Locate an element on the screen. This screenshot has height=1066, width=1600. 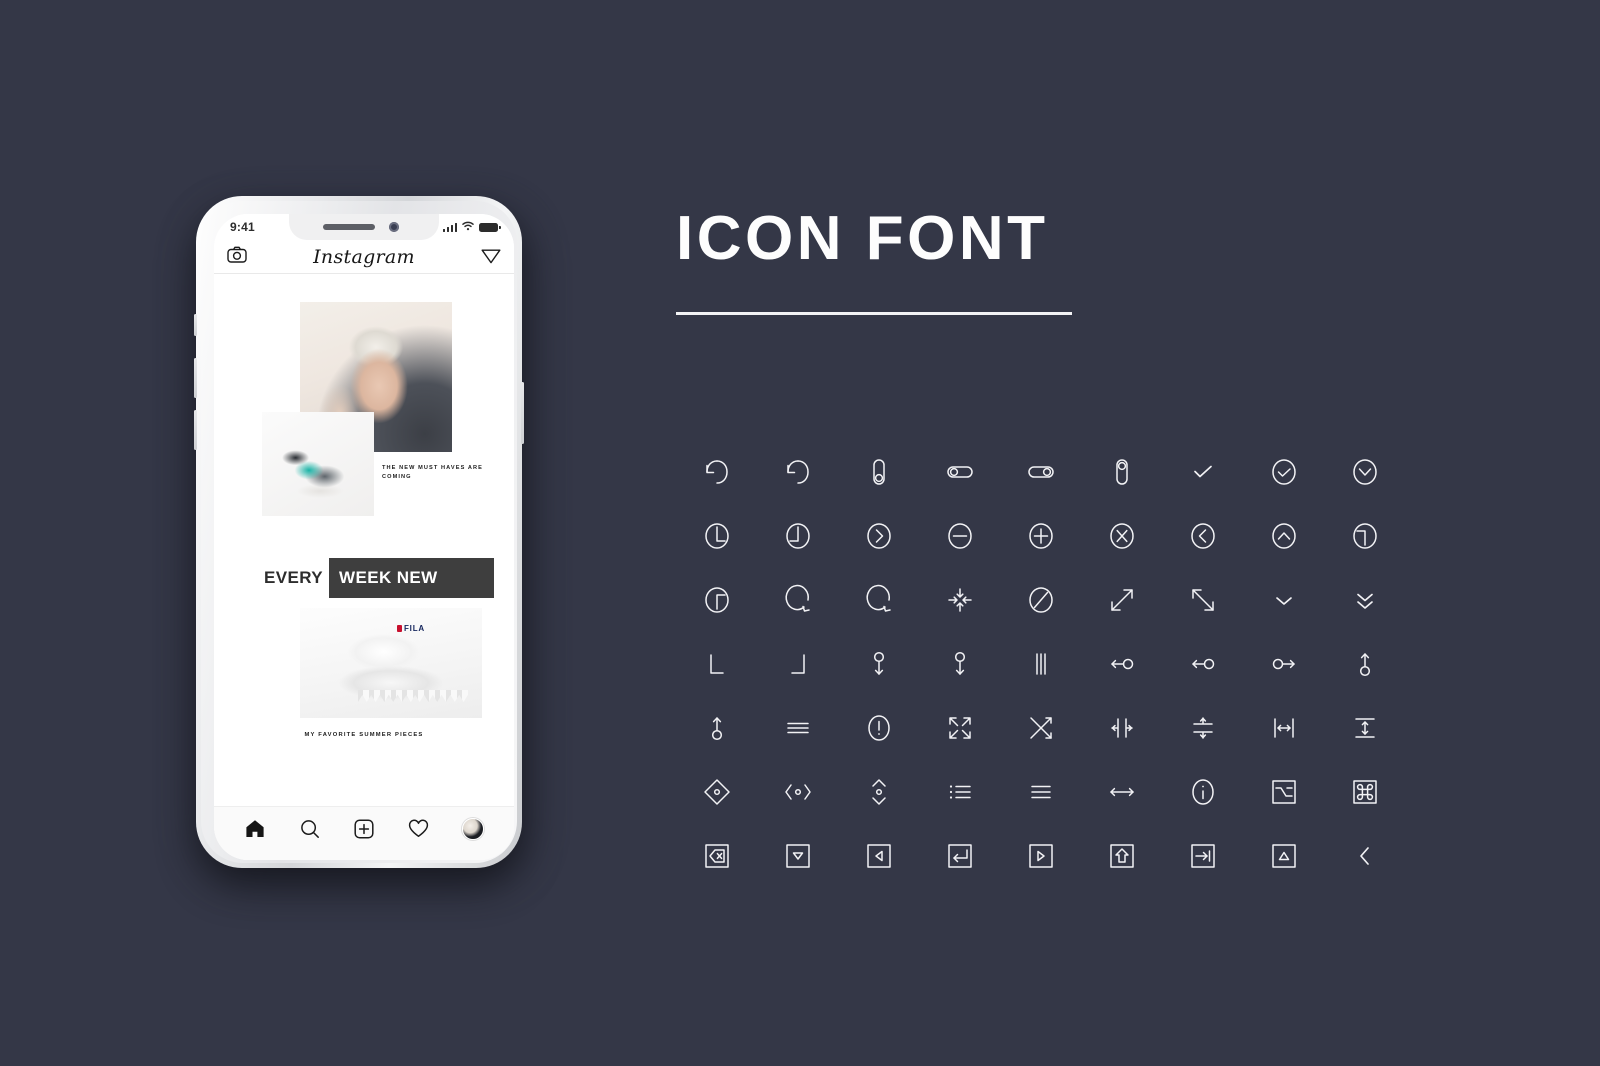
paper-plane-icon is located at coordinates (491, 257).